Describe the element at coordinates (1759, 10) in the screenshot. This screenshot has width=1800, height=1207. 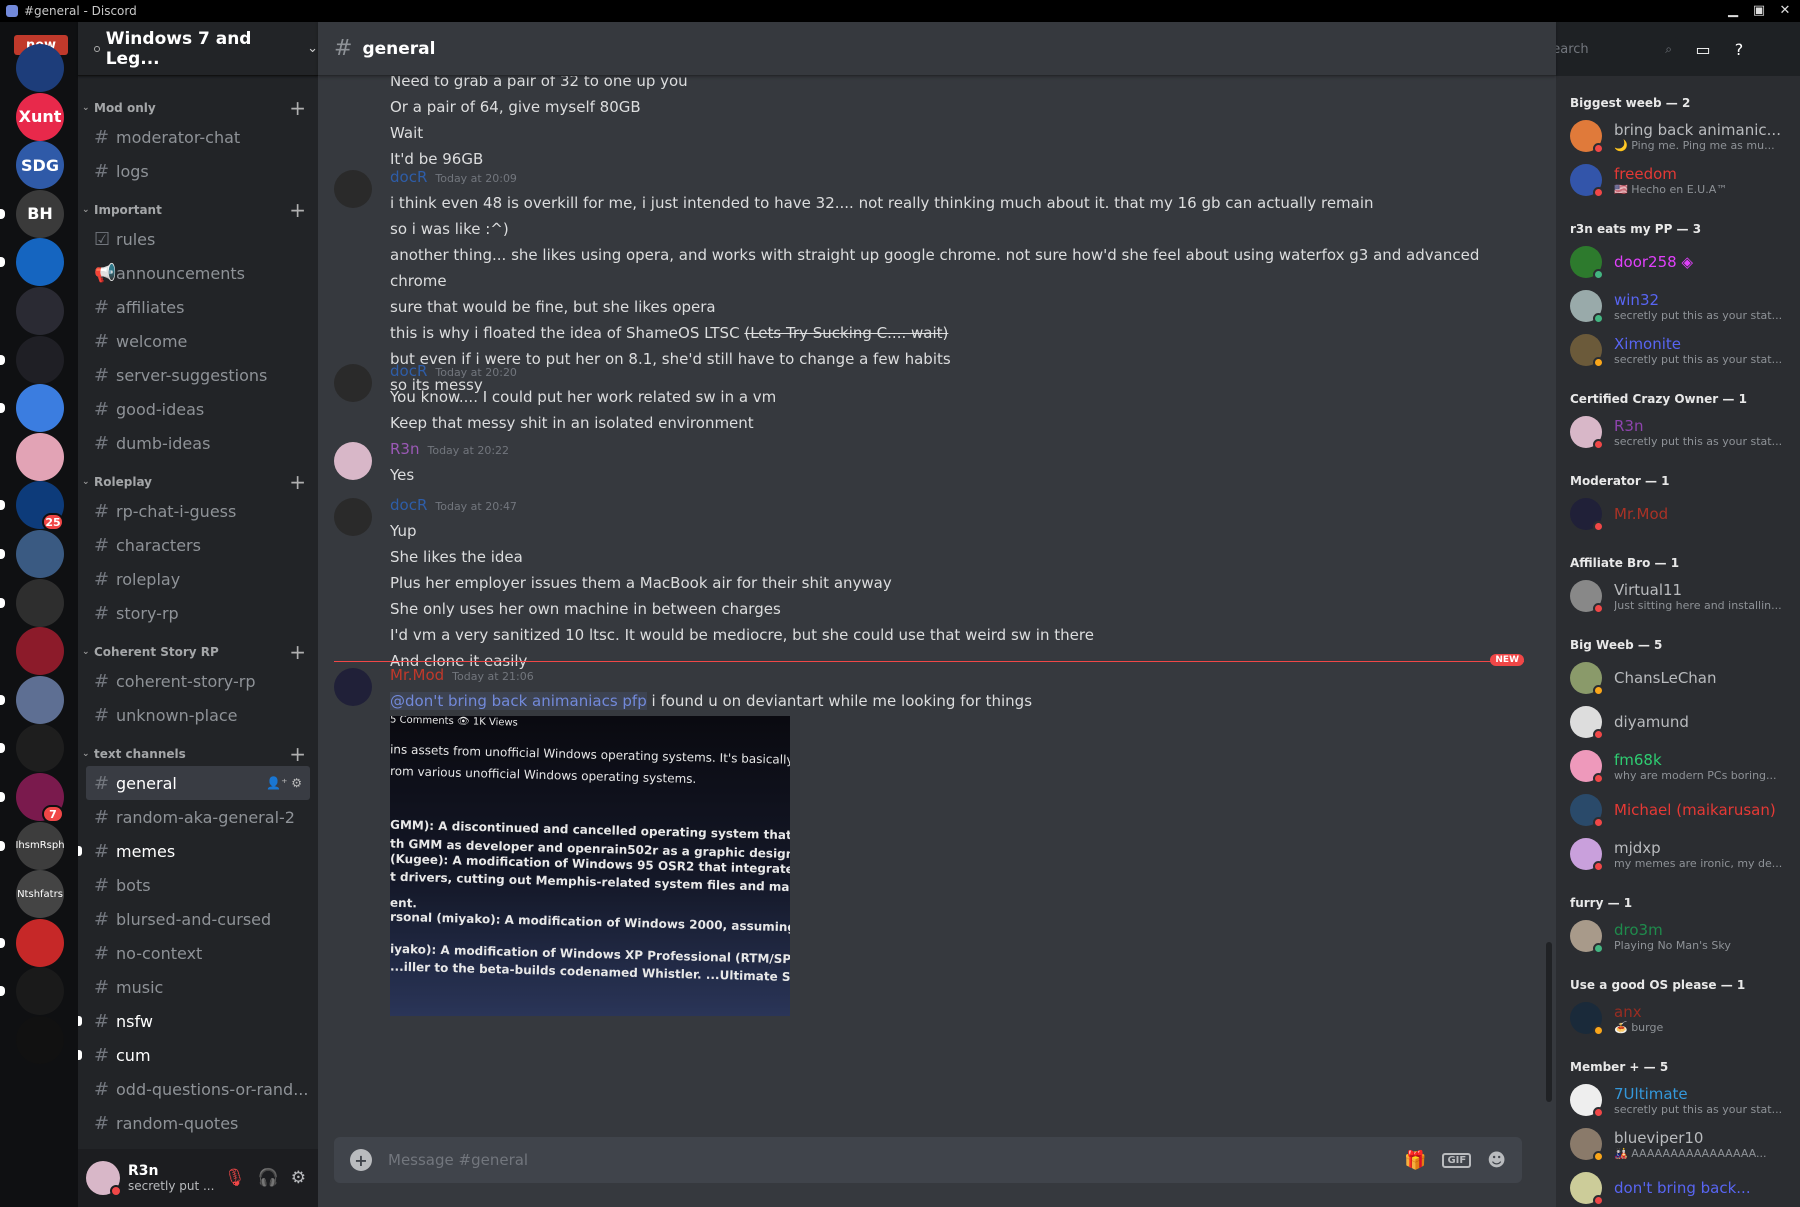
I see `maximize-button: ▣` at that location.